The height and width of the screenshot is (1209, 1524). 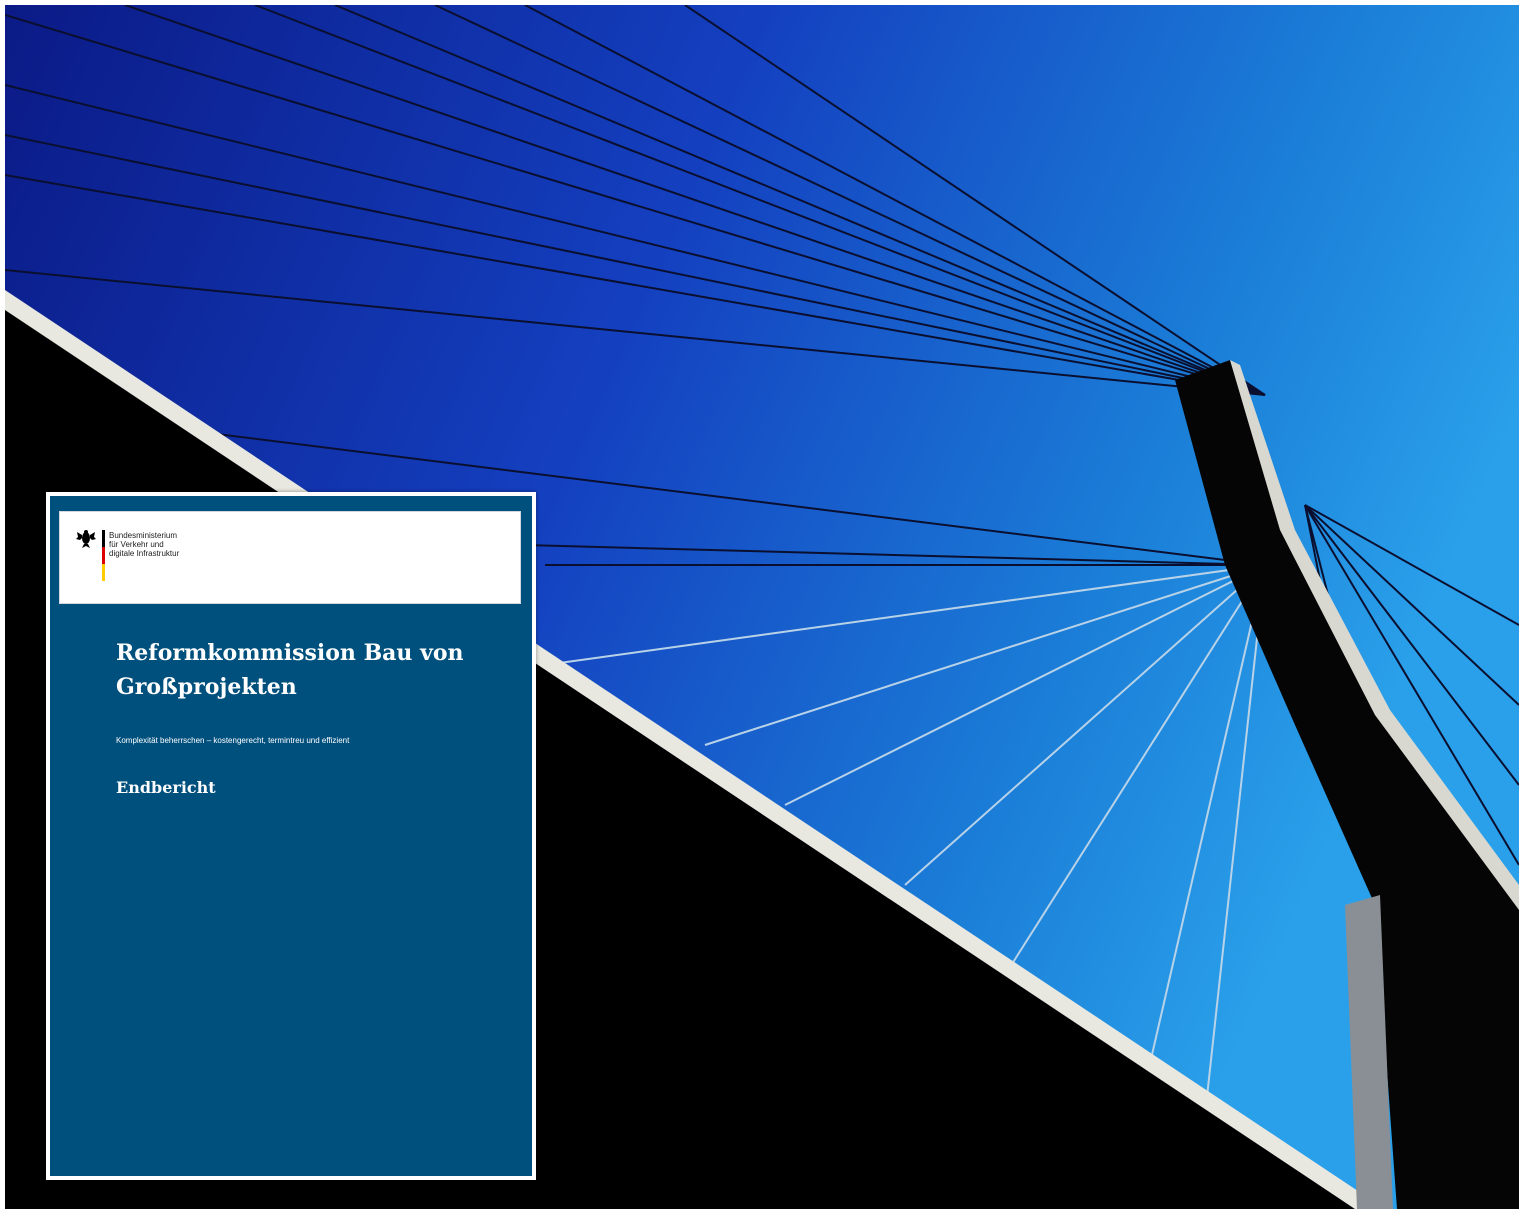 What do you see at coordinates (144, 553) in the screenshot?
I see `ministry-line: digitale Infrastruktur` at bounding box center [144, 553].